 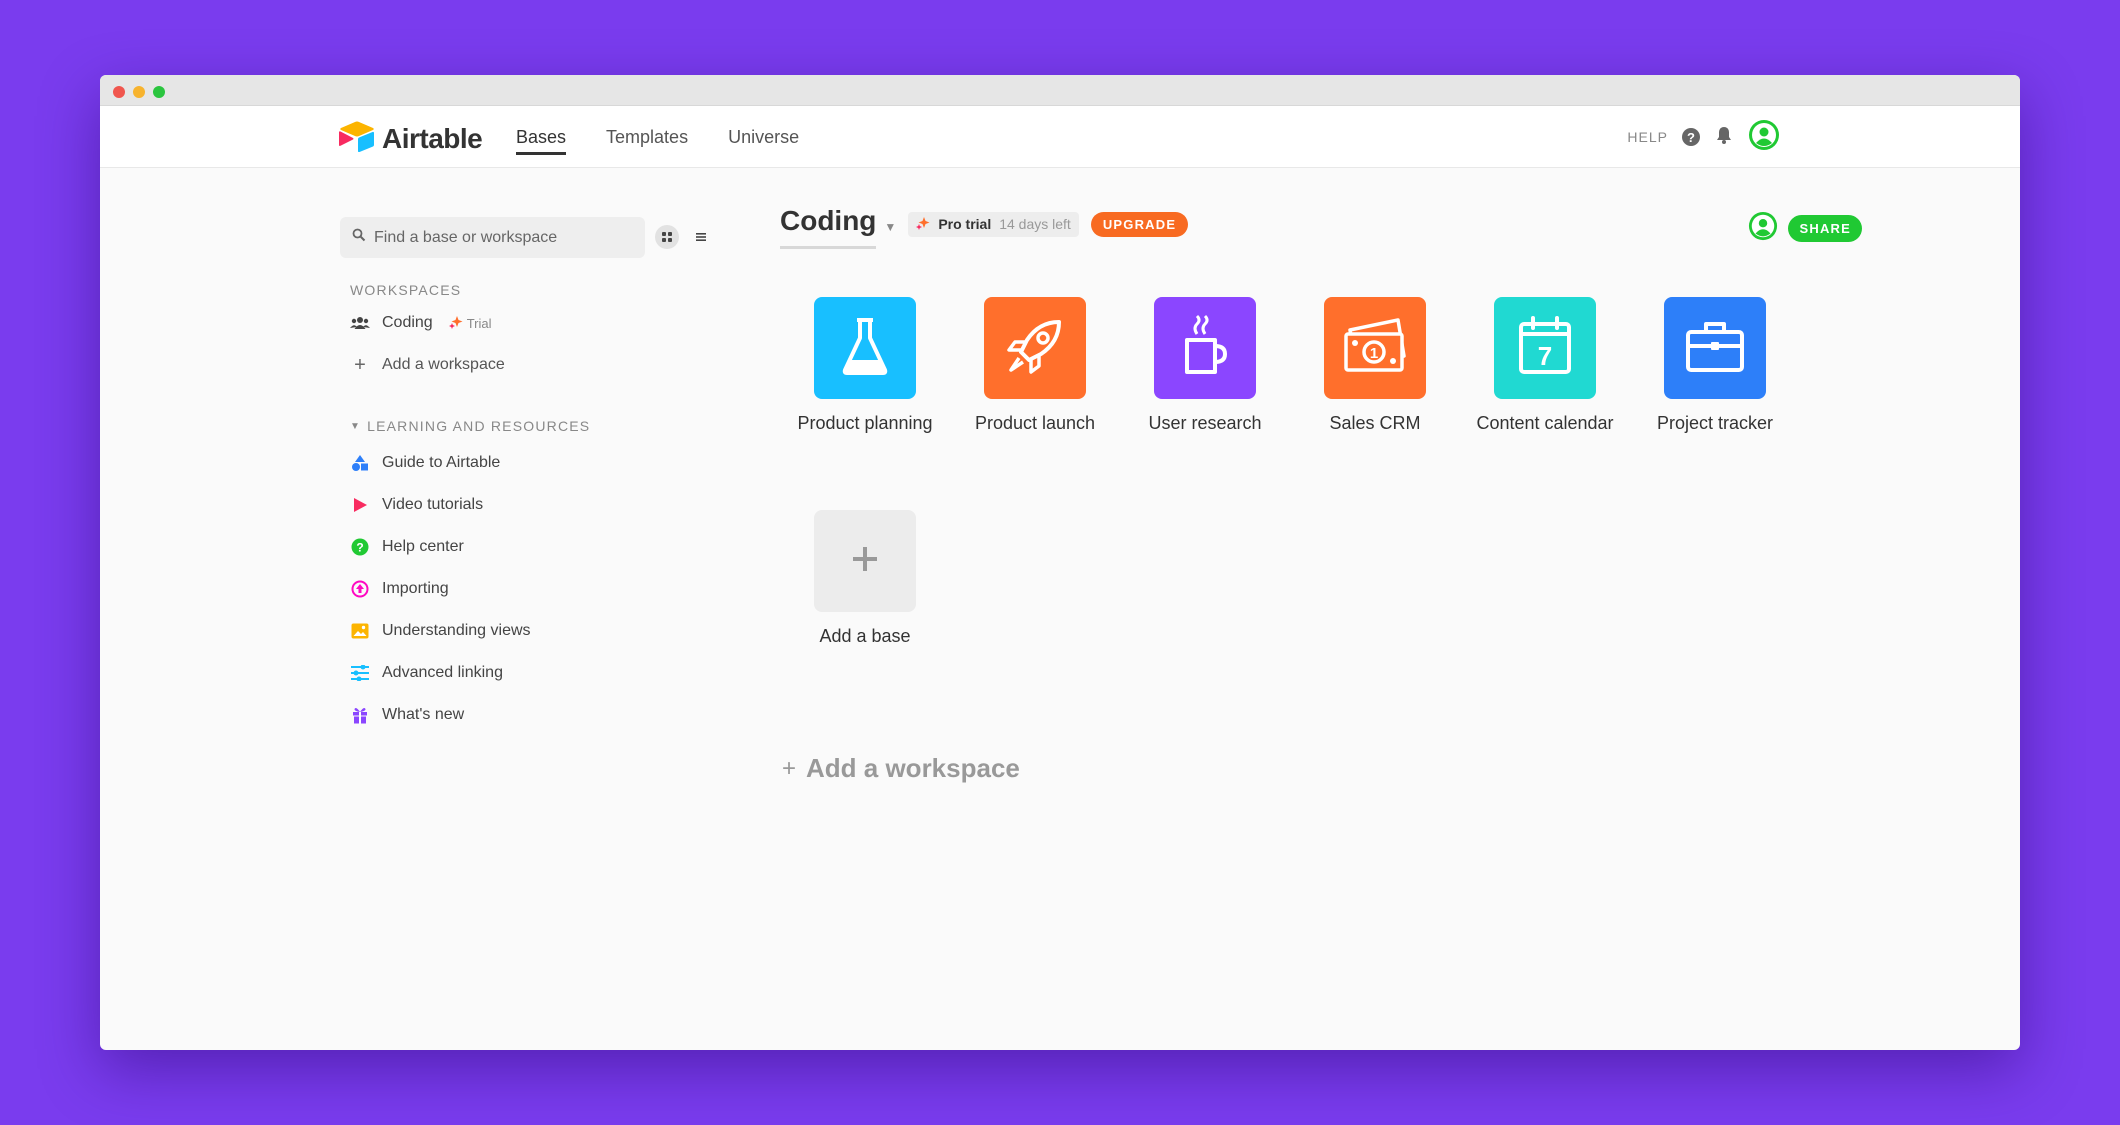 What do you see at coordinates (423, 715) in the screenshot?
I see `whats-new-label: What's new` at bounding box center [423, 715].